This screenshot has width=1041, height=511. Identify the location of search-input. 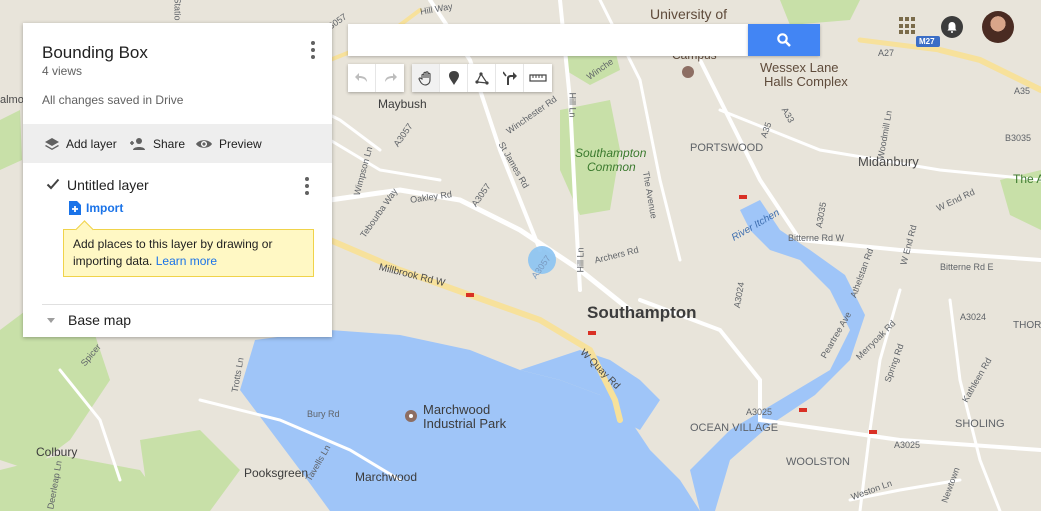
(548, 40).